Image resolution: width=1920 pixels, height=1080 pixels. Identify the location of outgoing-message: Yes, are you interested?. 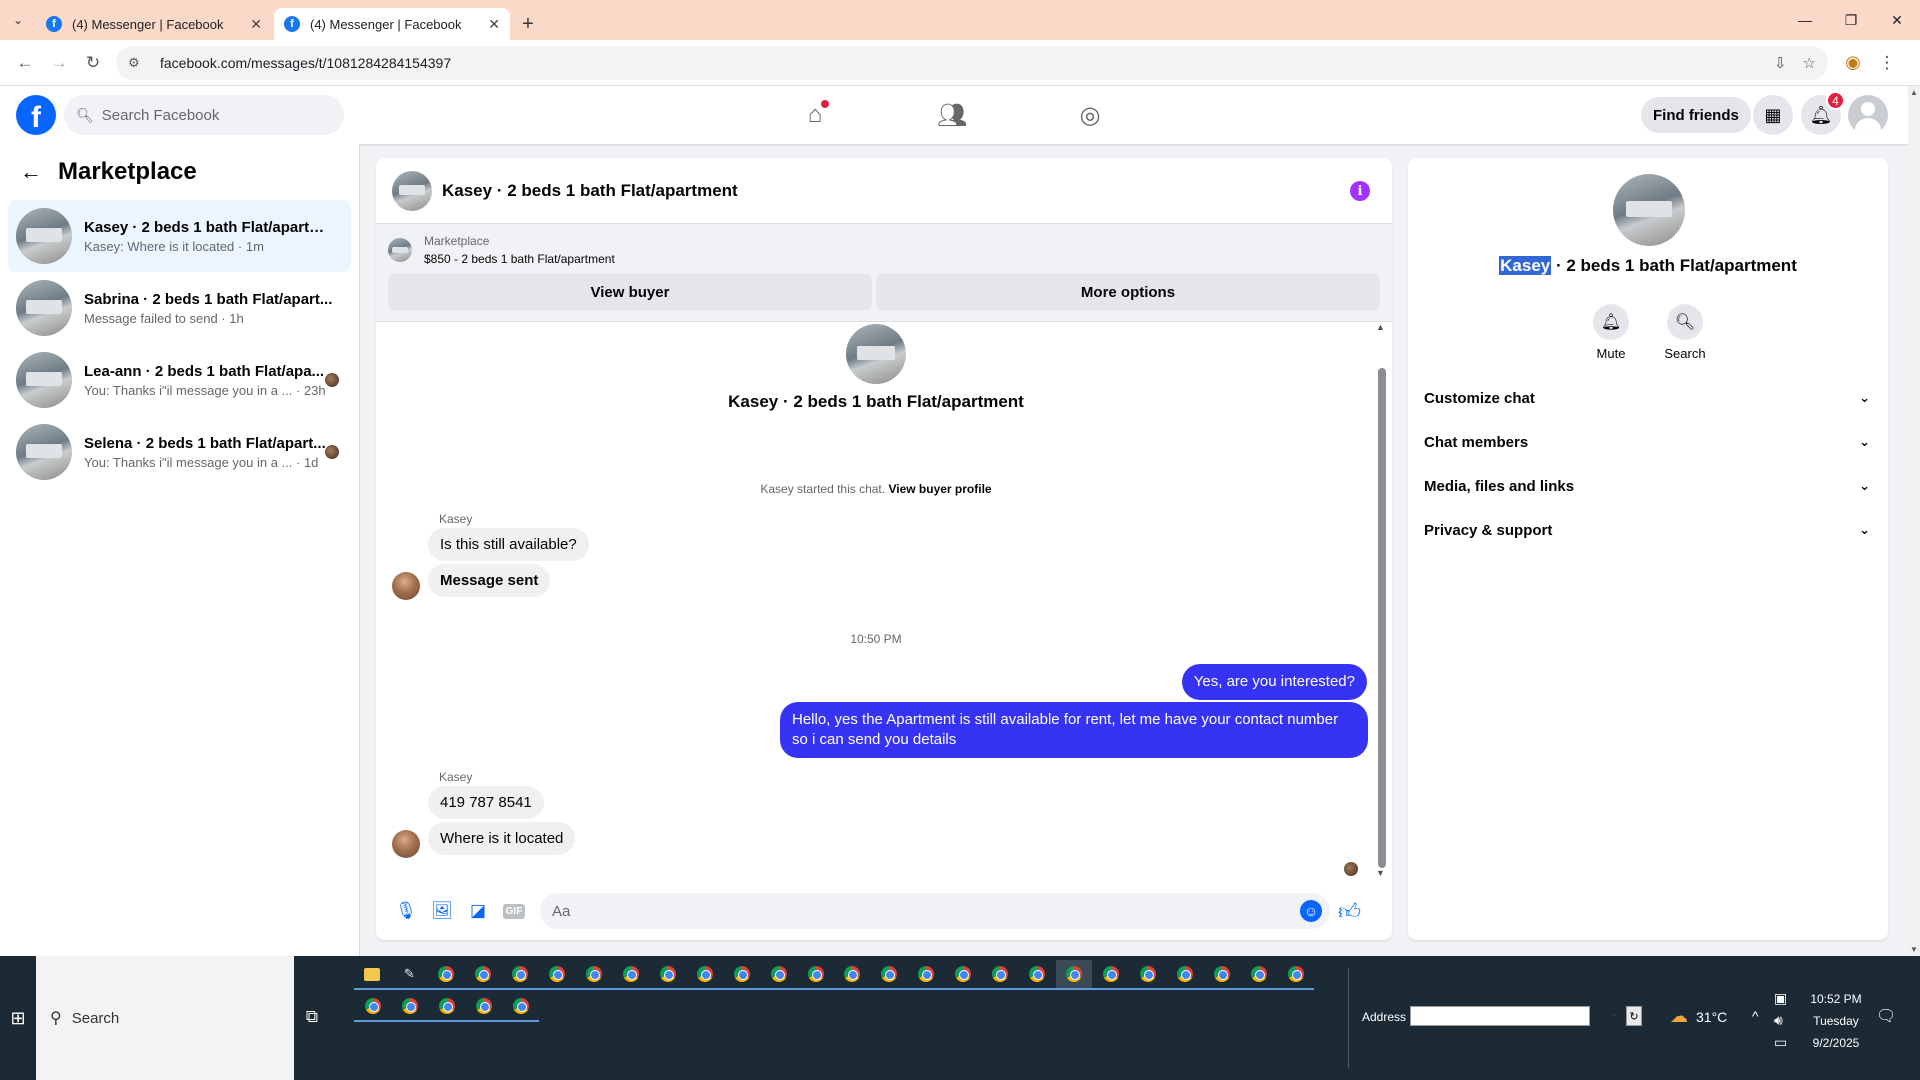
(1274, 682).